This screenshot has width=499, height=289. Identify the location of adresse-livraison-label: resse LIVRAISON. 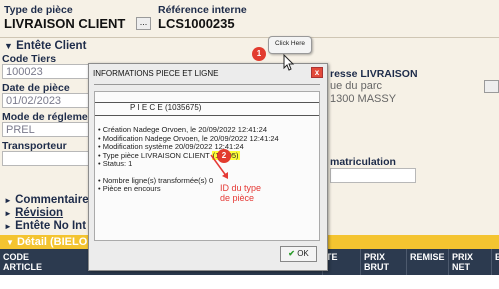
(374, 74).